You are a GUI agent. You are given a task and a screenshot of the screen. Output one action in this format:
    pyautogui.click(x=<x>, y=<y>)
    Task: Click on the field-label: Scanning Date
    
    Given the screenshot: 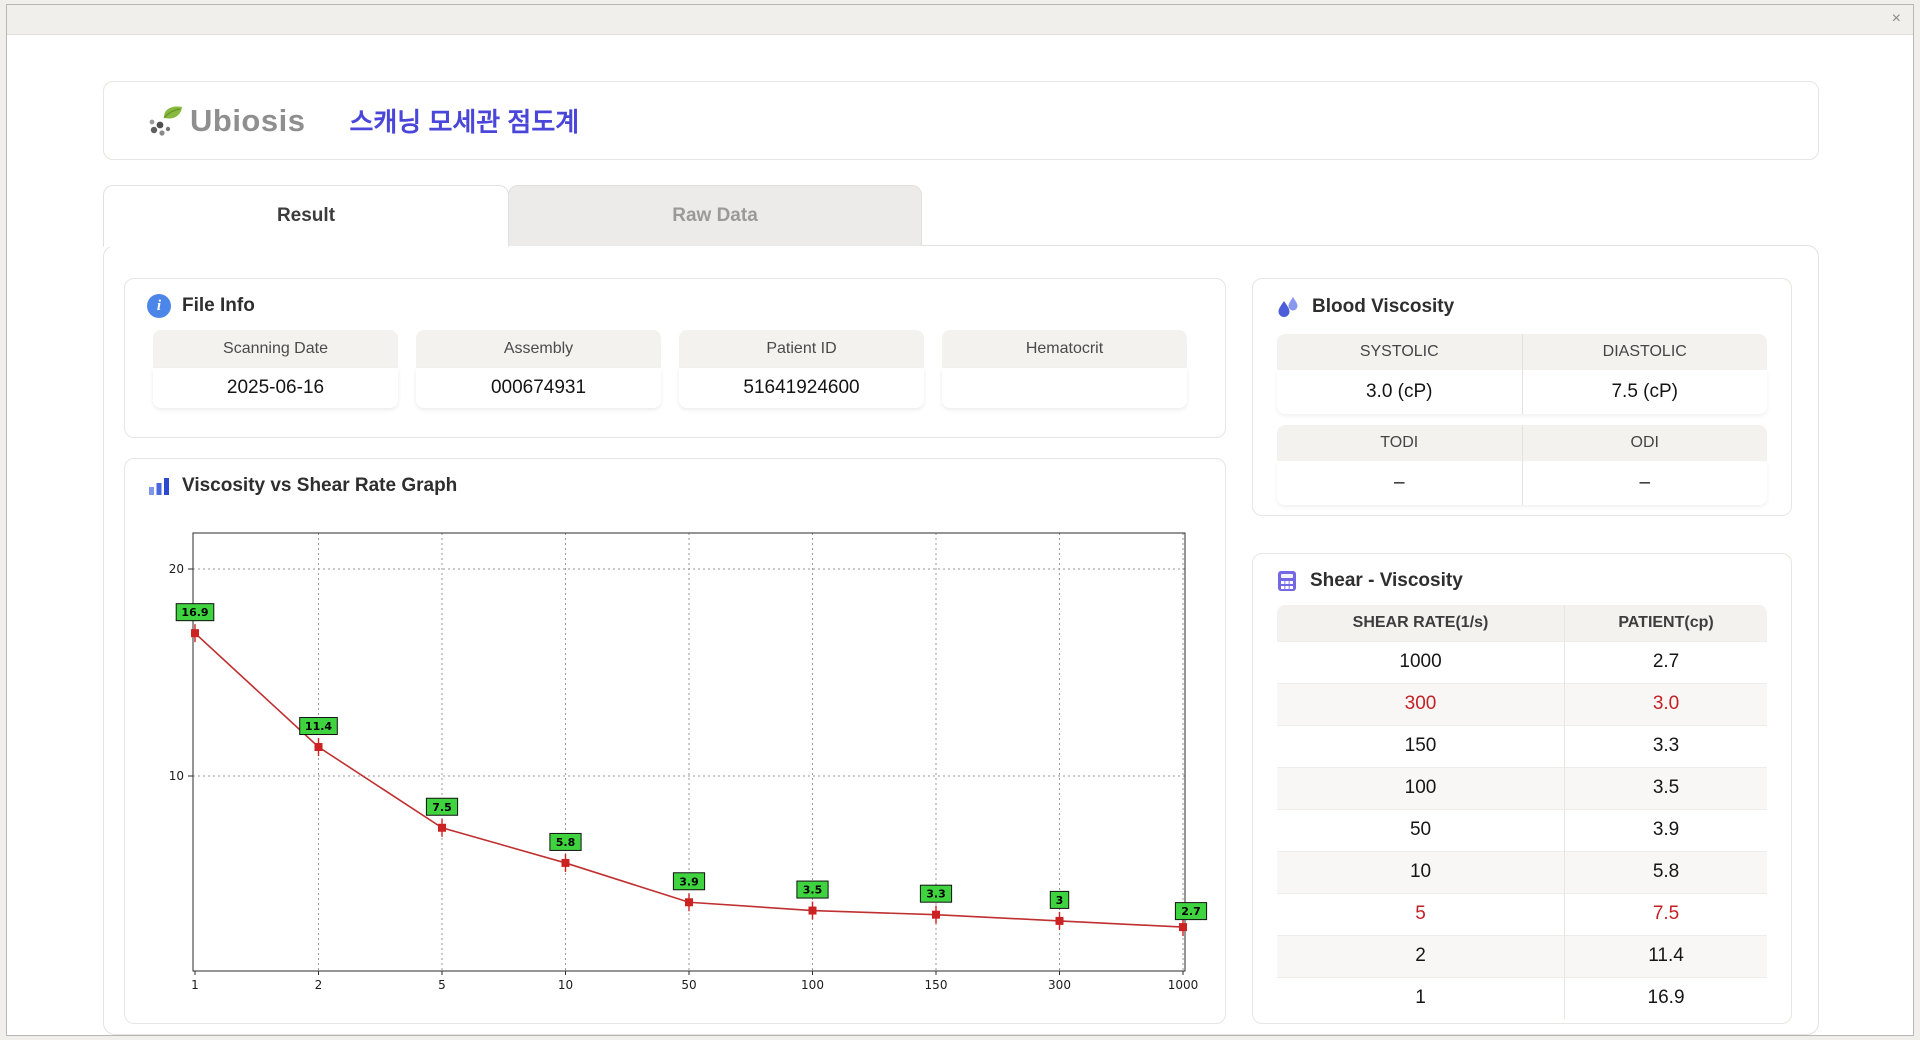 What is the action you would take?
    pyautogui.click(x=275, y=349)
    